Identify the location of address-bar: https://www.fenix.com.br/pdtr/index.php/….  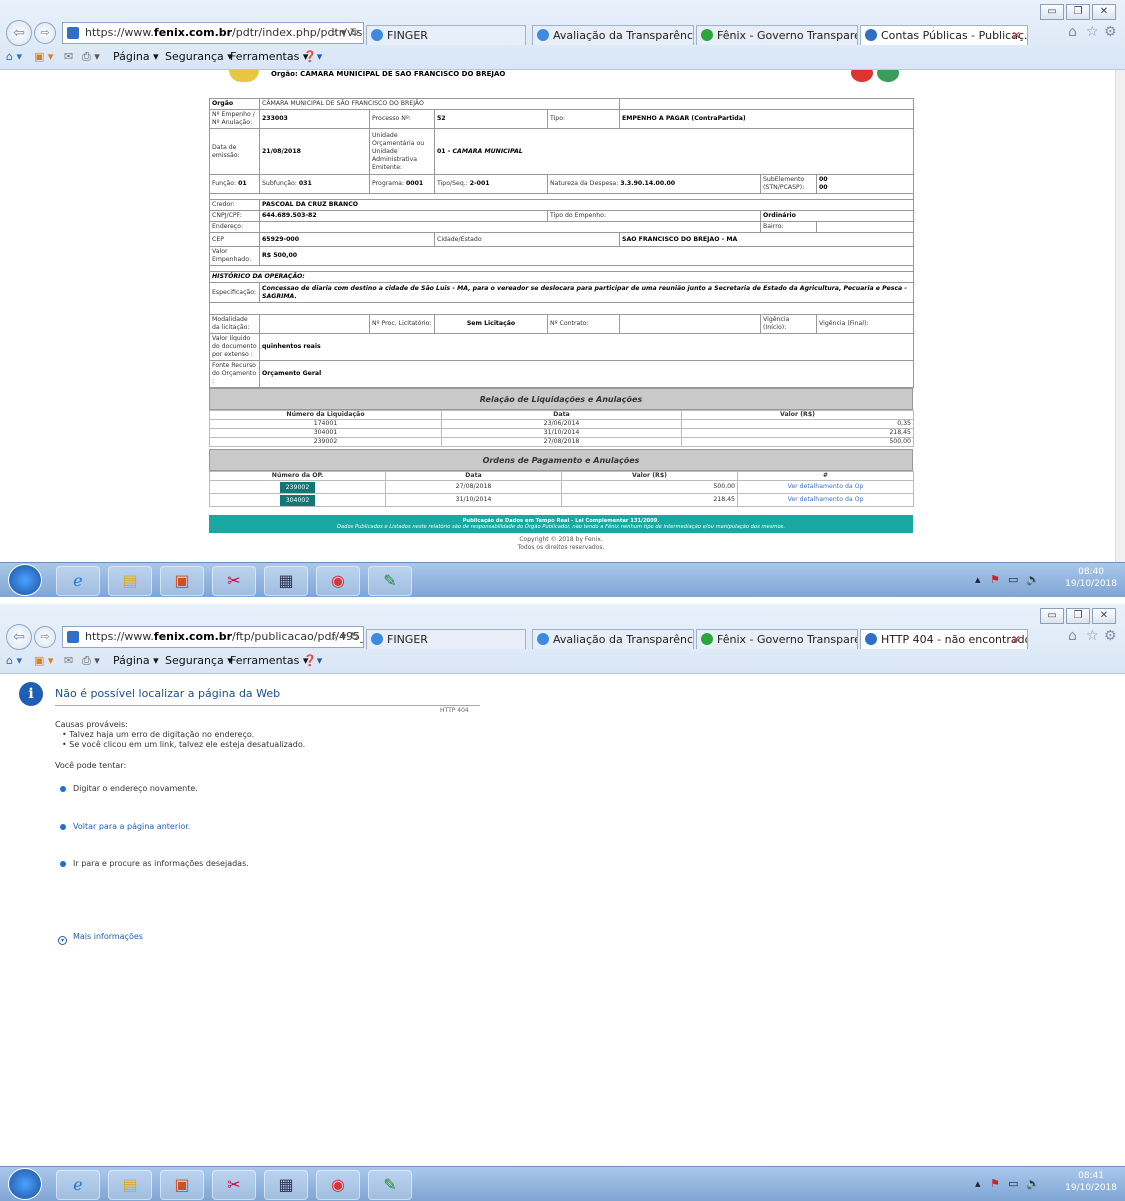
(213, 33).